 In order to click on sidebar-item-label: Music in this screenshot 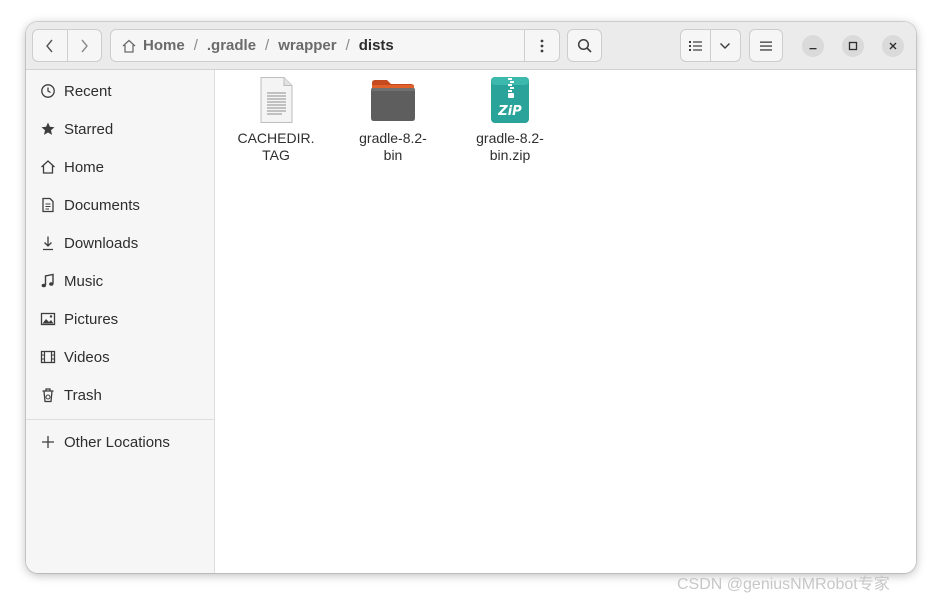, I will do `click(84, 281)`.